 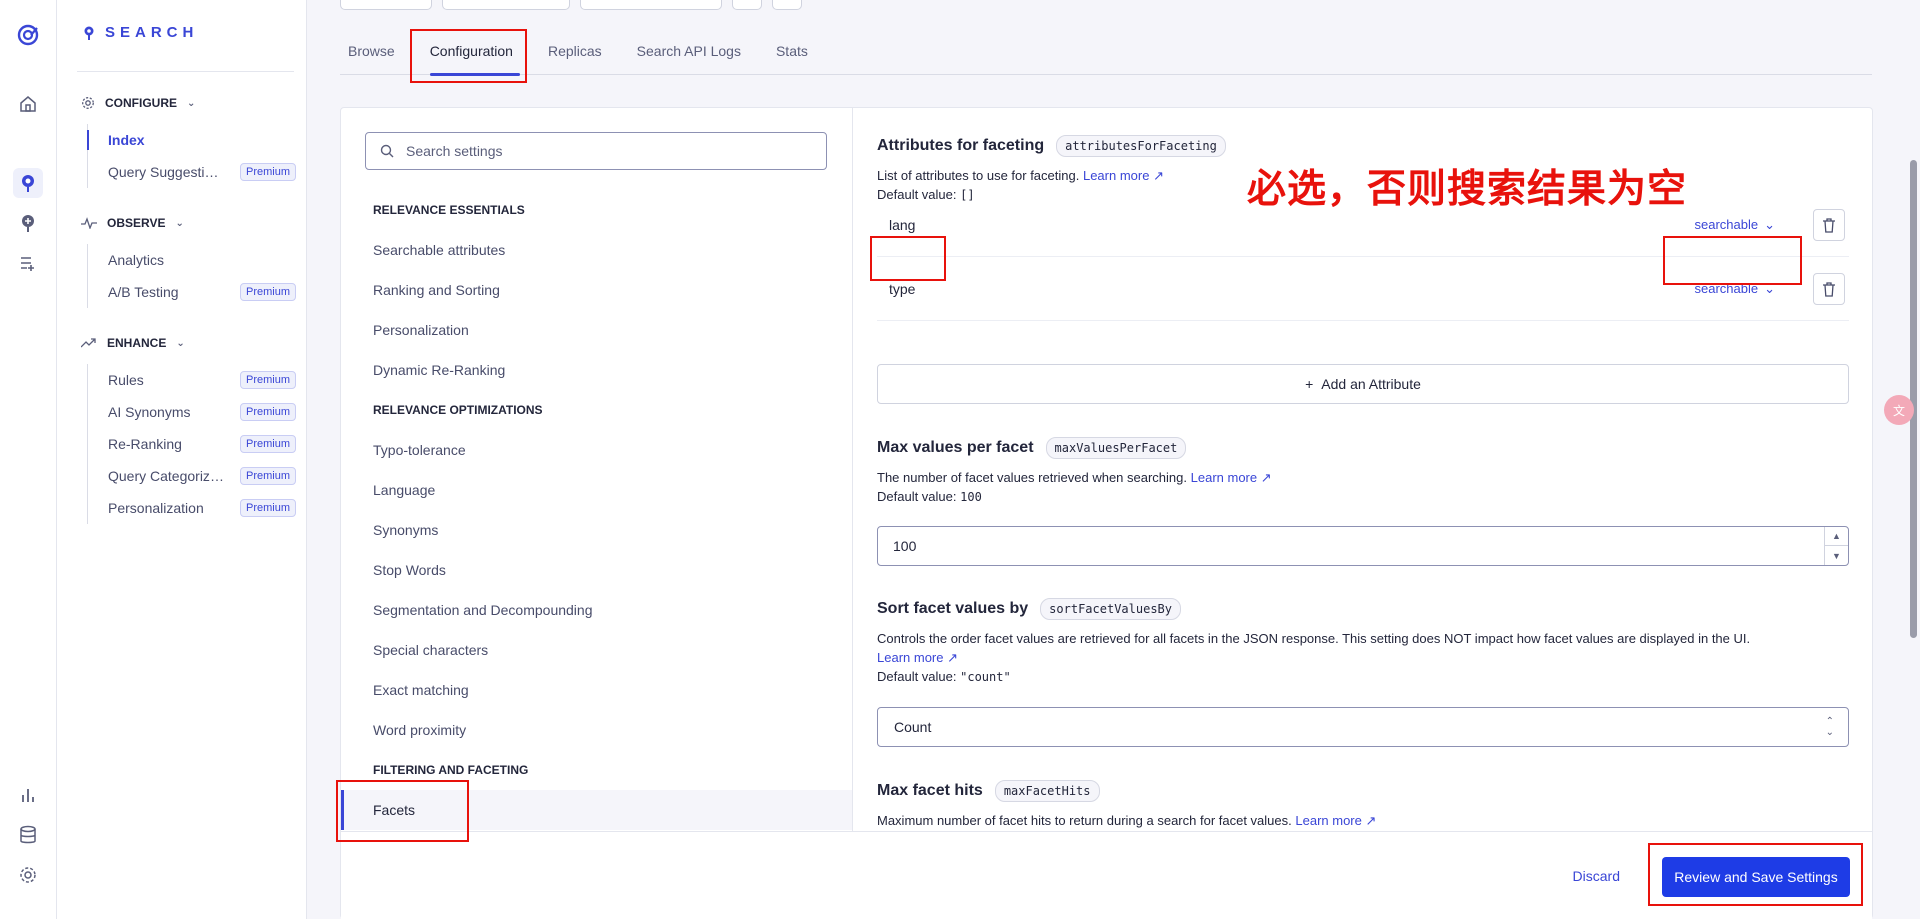 I want to click on sidebar-item-query-categorization: Query Categorization Premium, so click(x=192, y=476).